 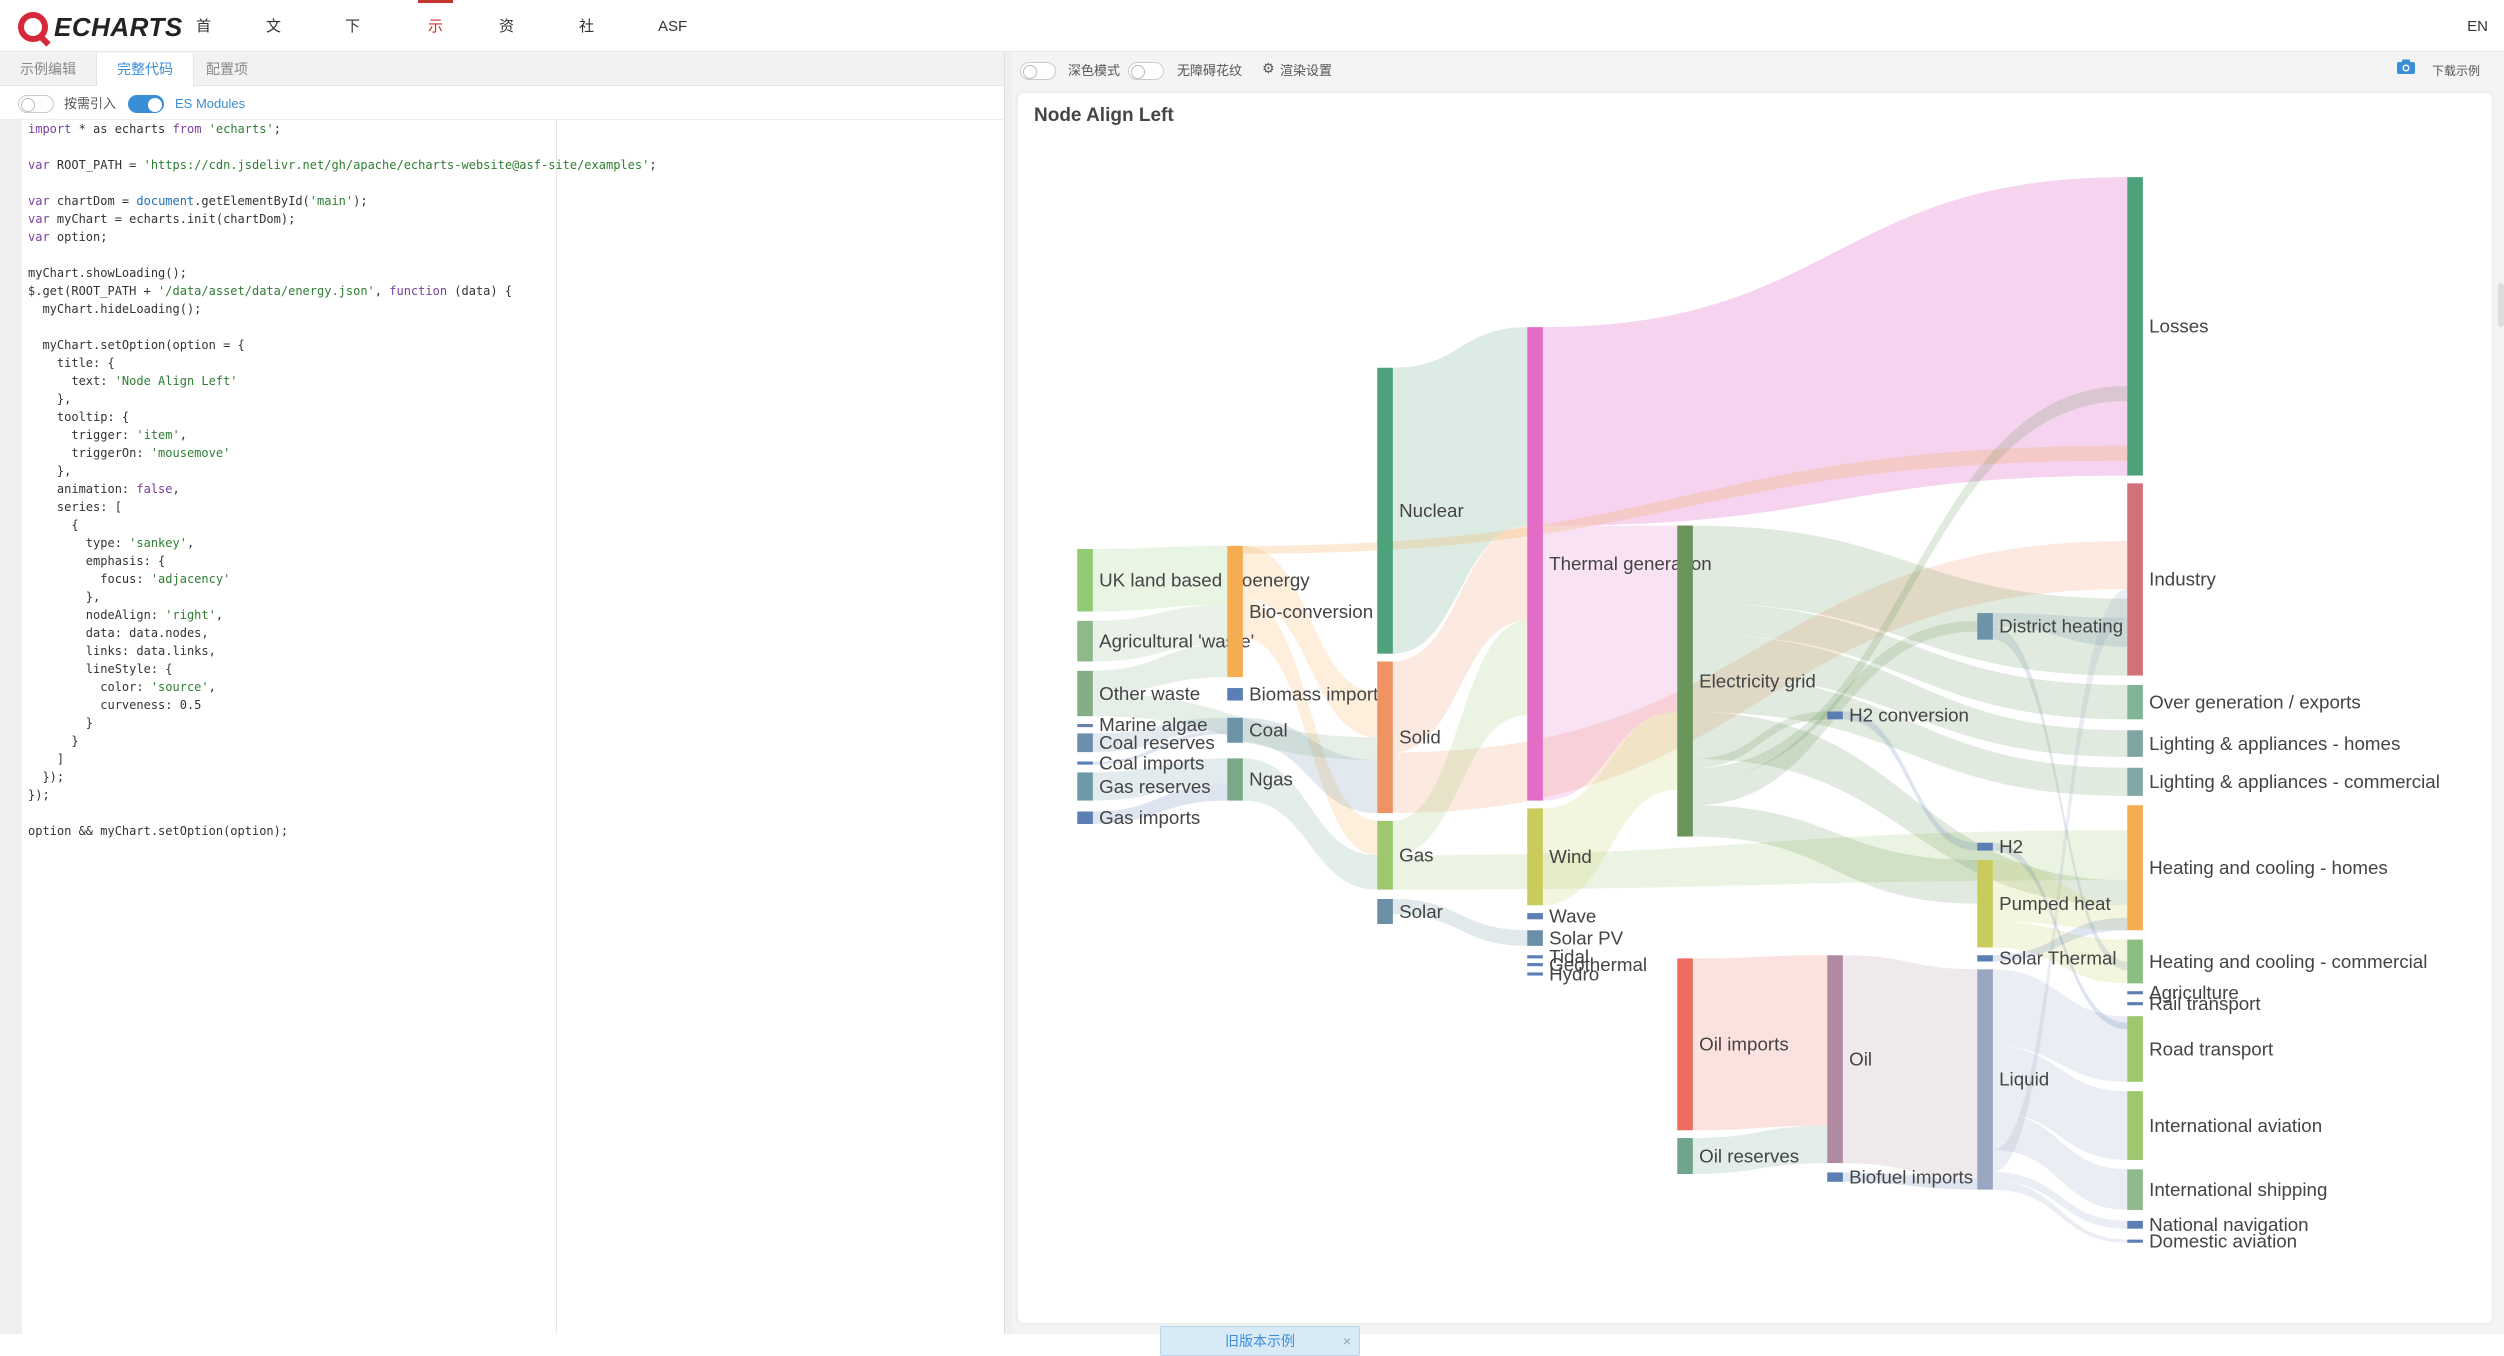 I want to click on nav-item-6: ASF, so click(x=672, y=41).